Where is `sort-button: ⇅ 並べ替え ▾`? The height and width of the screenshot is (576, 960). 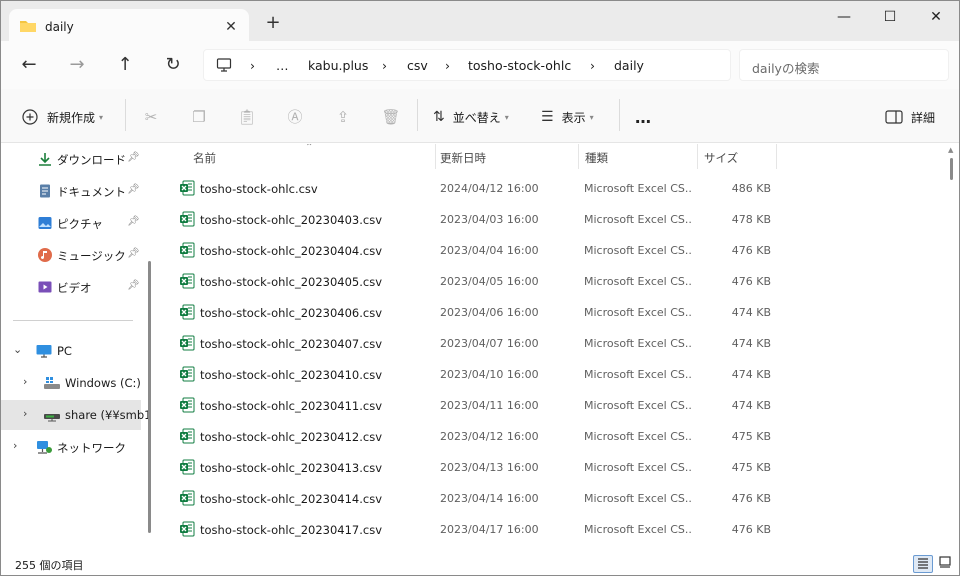 sort-button: ⇅ 並べ替え ▾ is located at coordinates (471, 117).